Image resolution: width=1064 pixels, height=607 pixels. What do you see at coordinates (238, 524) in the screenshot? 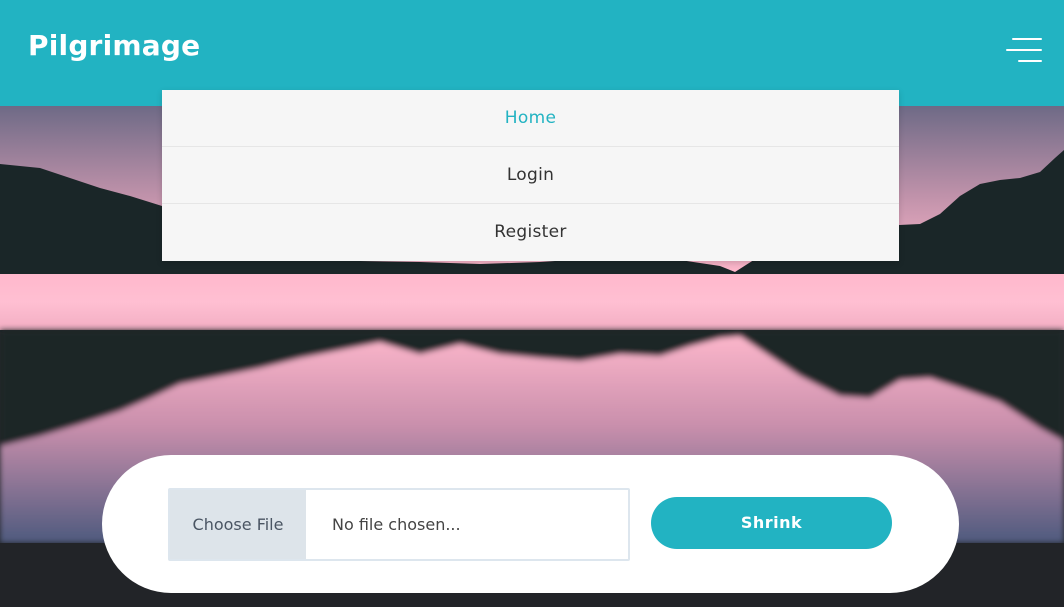
I see `choose-file-button: Choose File` at bounding box center [238, 524].